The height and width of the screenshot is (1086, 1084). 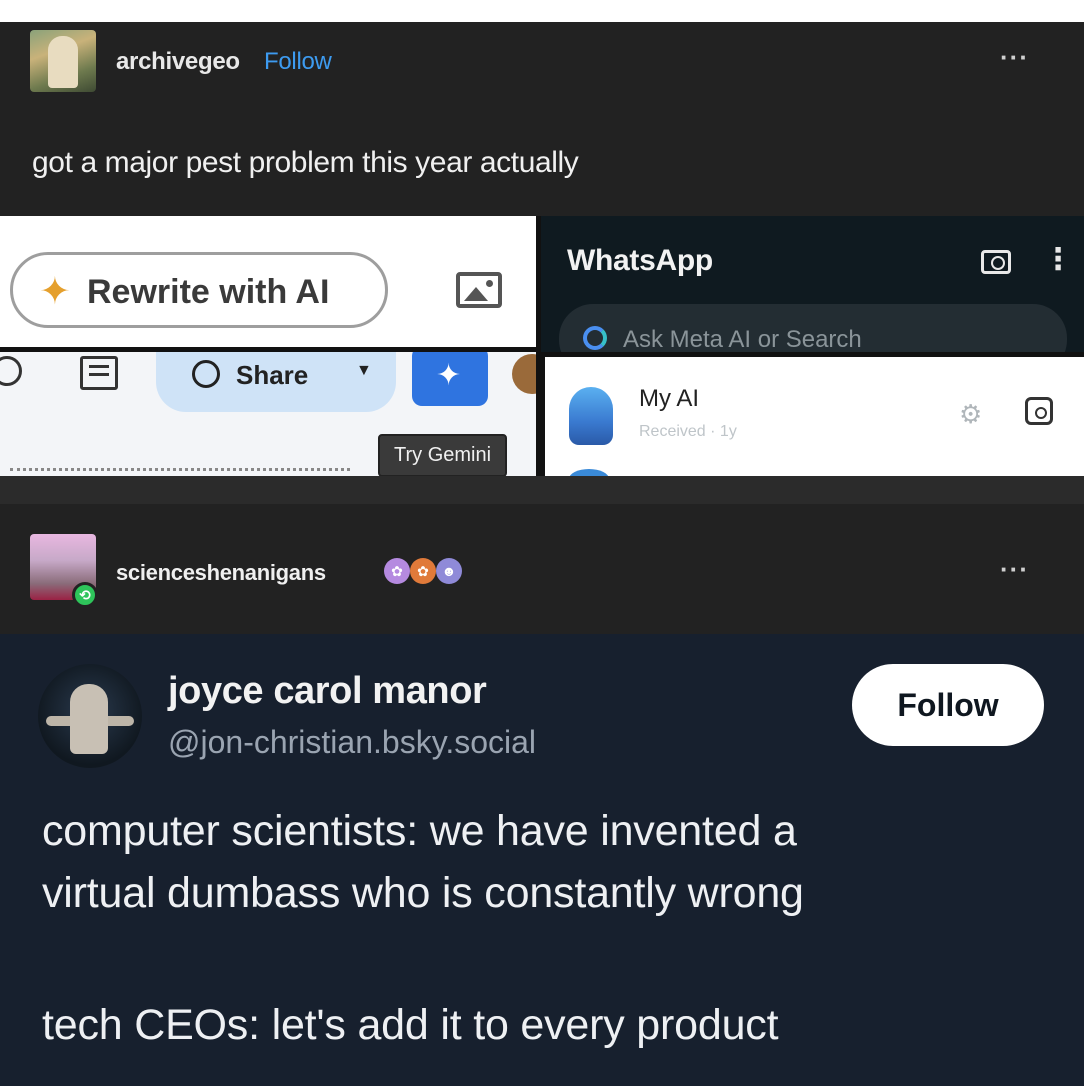 What do you see at coordinates (99, 373) in the screenshot?
I see `comment-icon` at bounding box center [99, 373].